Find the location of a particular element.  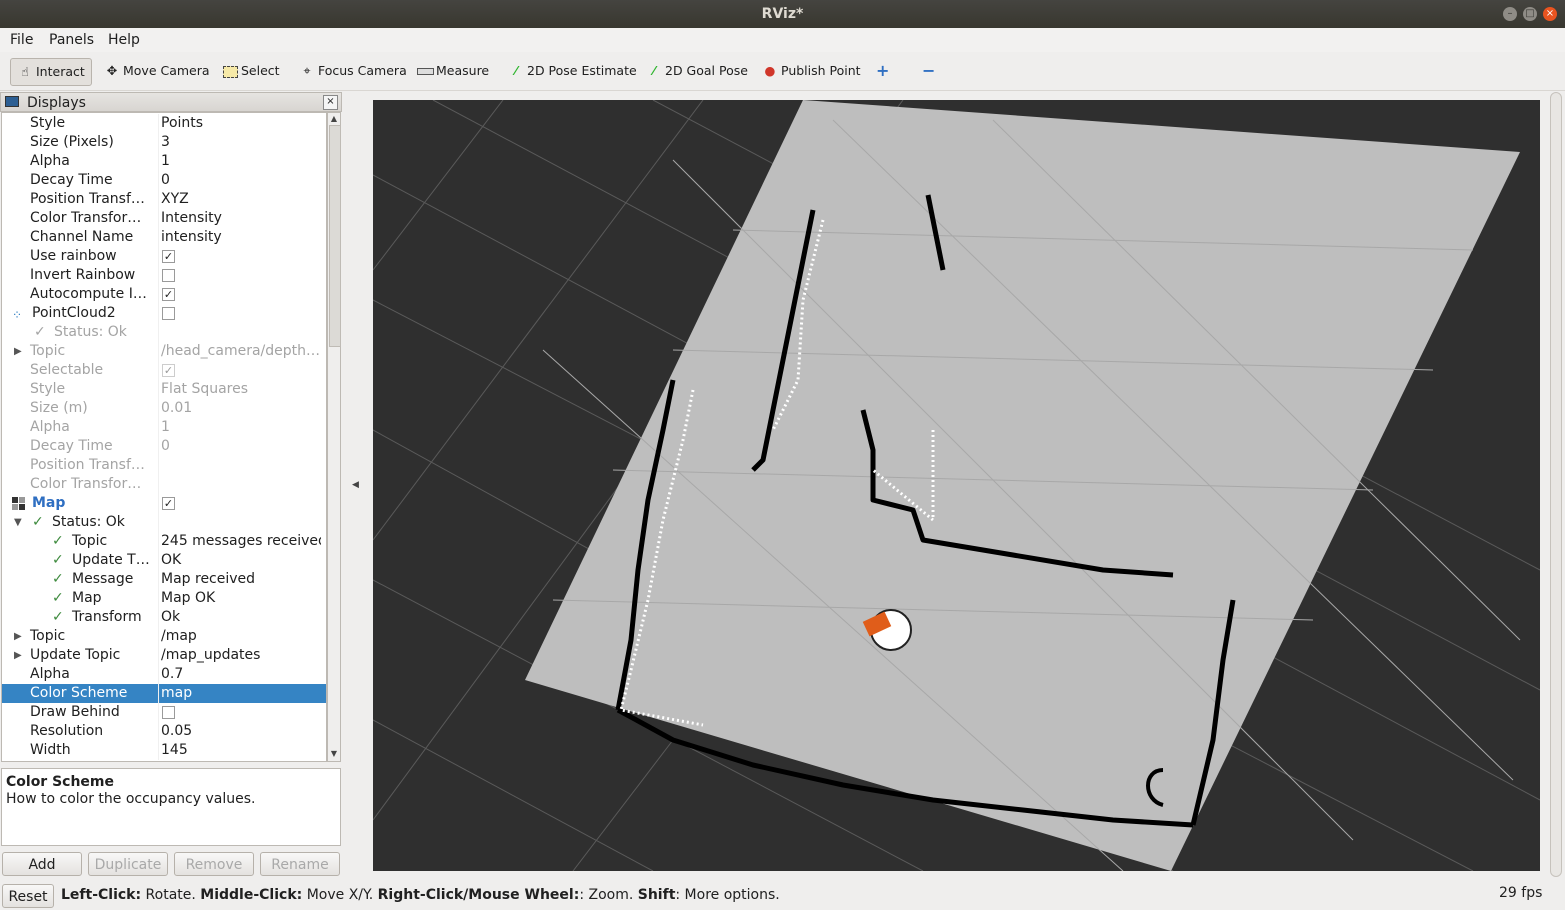

displays-scrollbar: ▲ ▼ is located at coordinates (334, 437).